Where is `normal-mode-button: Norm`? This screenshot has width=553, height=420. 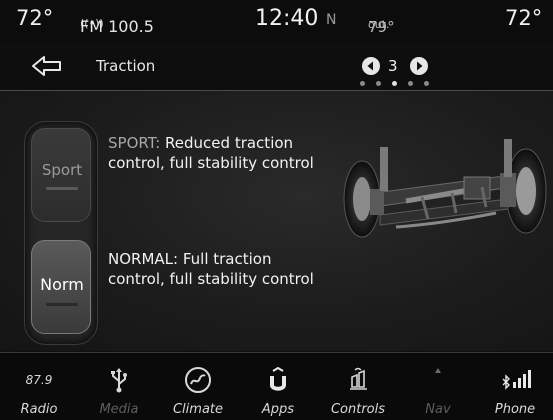
normal-mode-button: Norm is located at coordinates (61, 287).